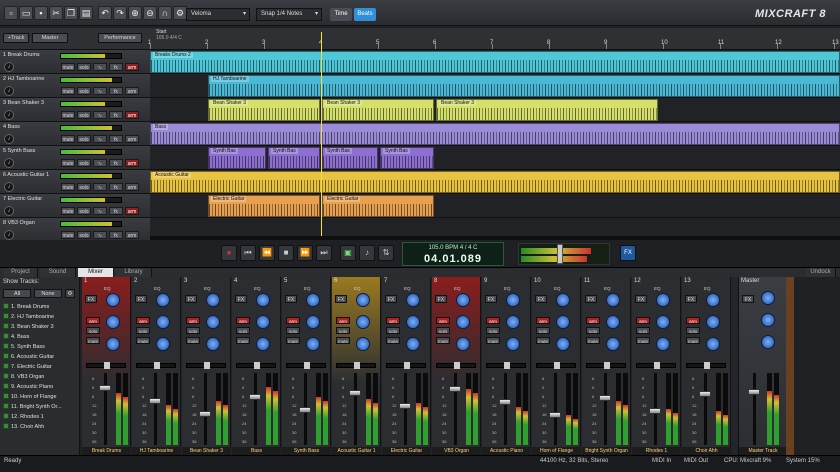 The width and height of the screenshot is (840, 472). What do you see at coordinates (248, 253) in the screenshot?
I see `go-to-start-icon: ⏮` at bounding box center [248, 253].